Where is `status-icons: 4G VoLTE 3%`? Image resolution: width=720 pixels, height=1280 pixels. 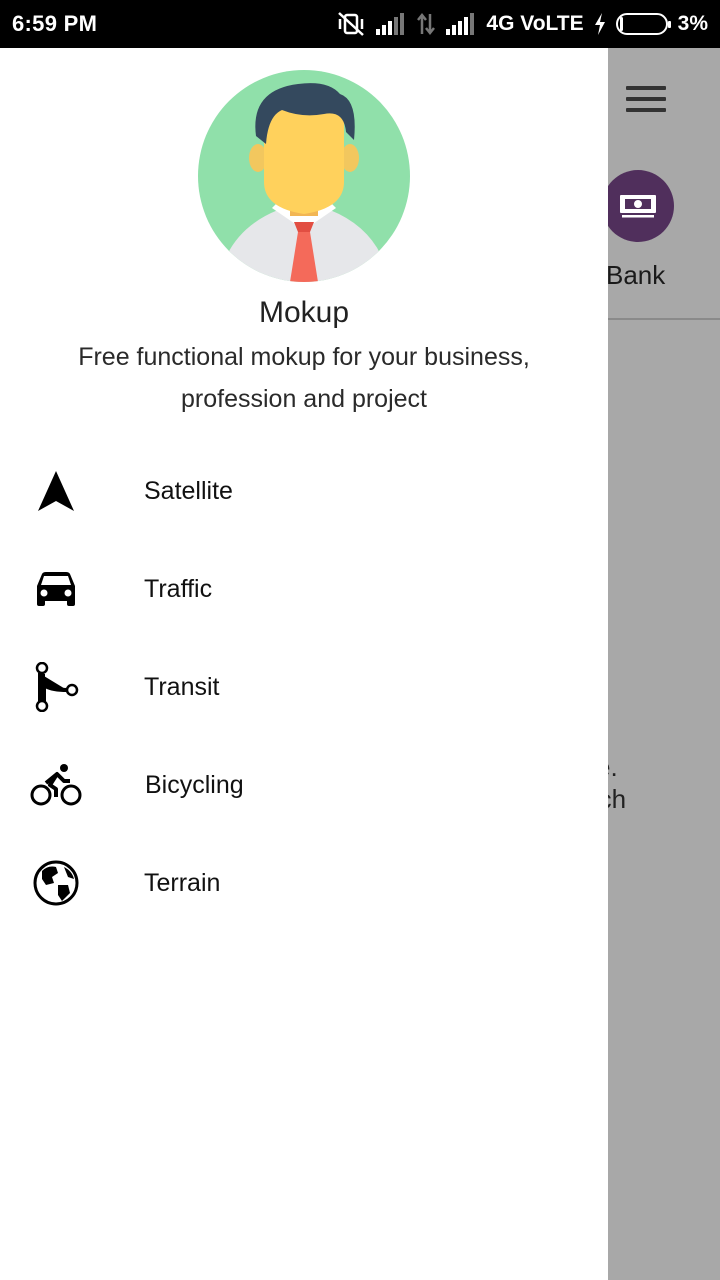 status-icons: 4G VoLTE 3% is located at coordinates (522, 24).